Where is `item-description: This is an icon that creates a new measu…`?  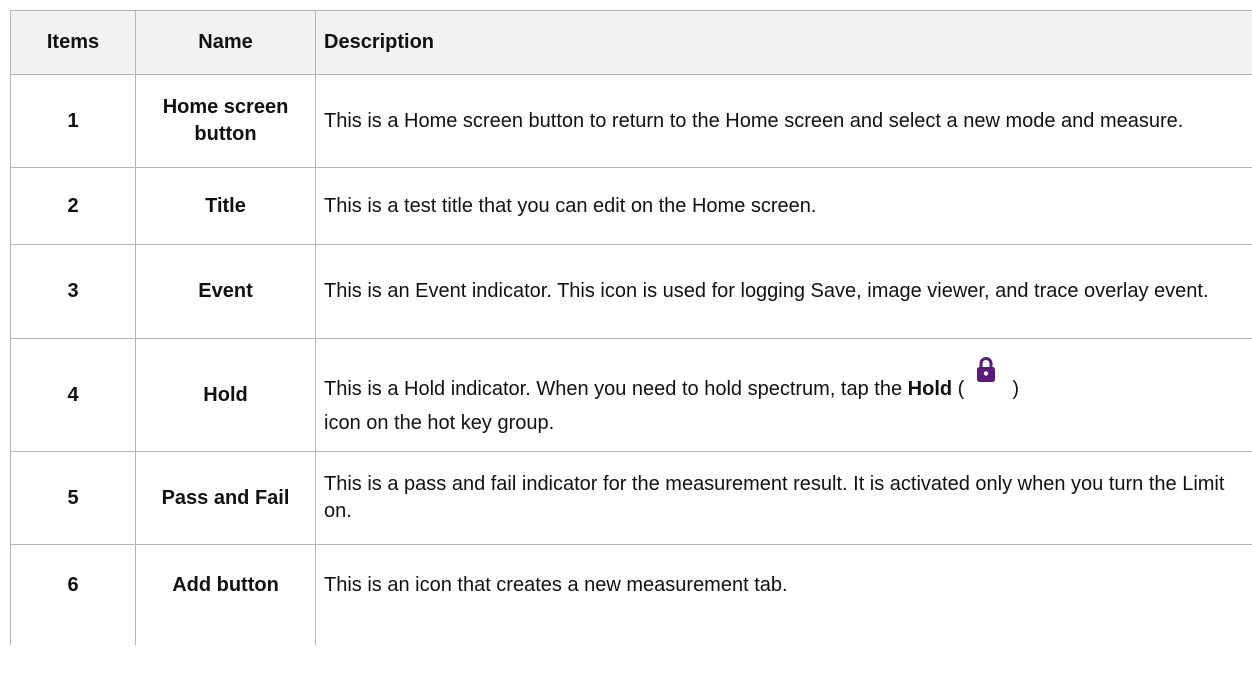
item-description: This is an icon that creates a new measu… is located at coordinates (556, 584).